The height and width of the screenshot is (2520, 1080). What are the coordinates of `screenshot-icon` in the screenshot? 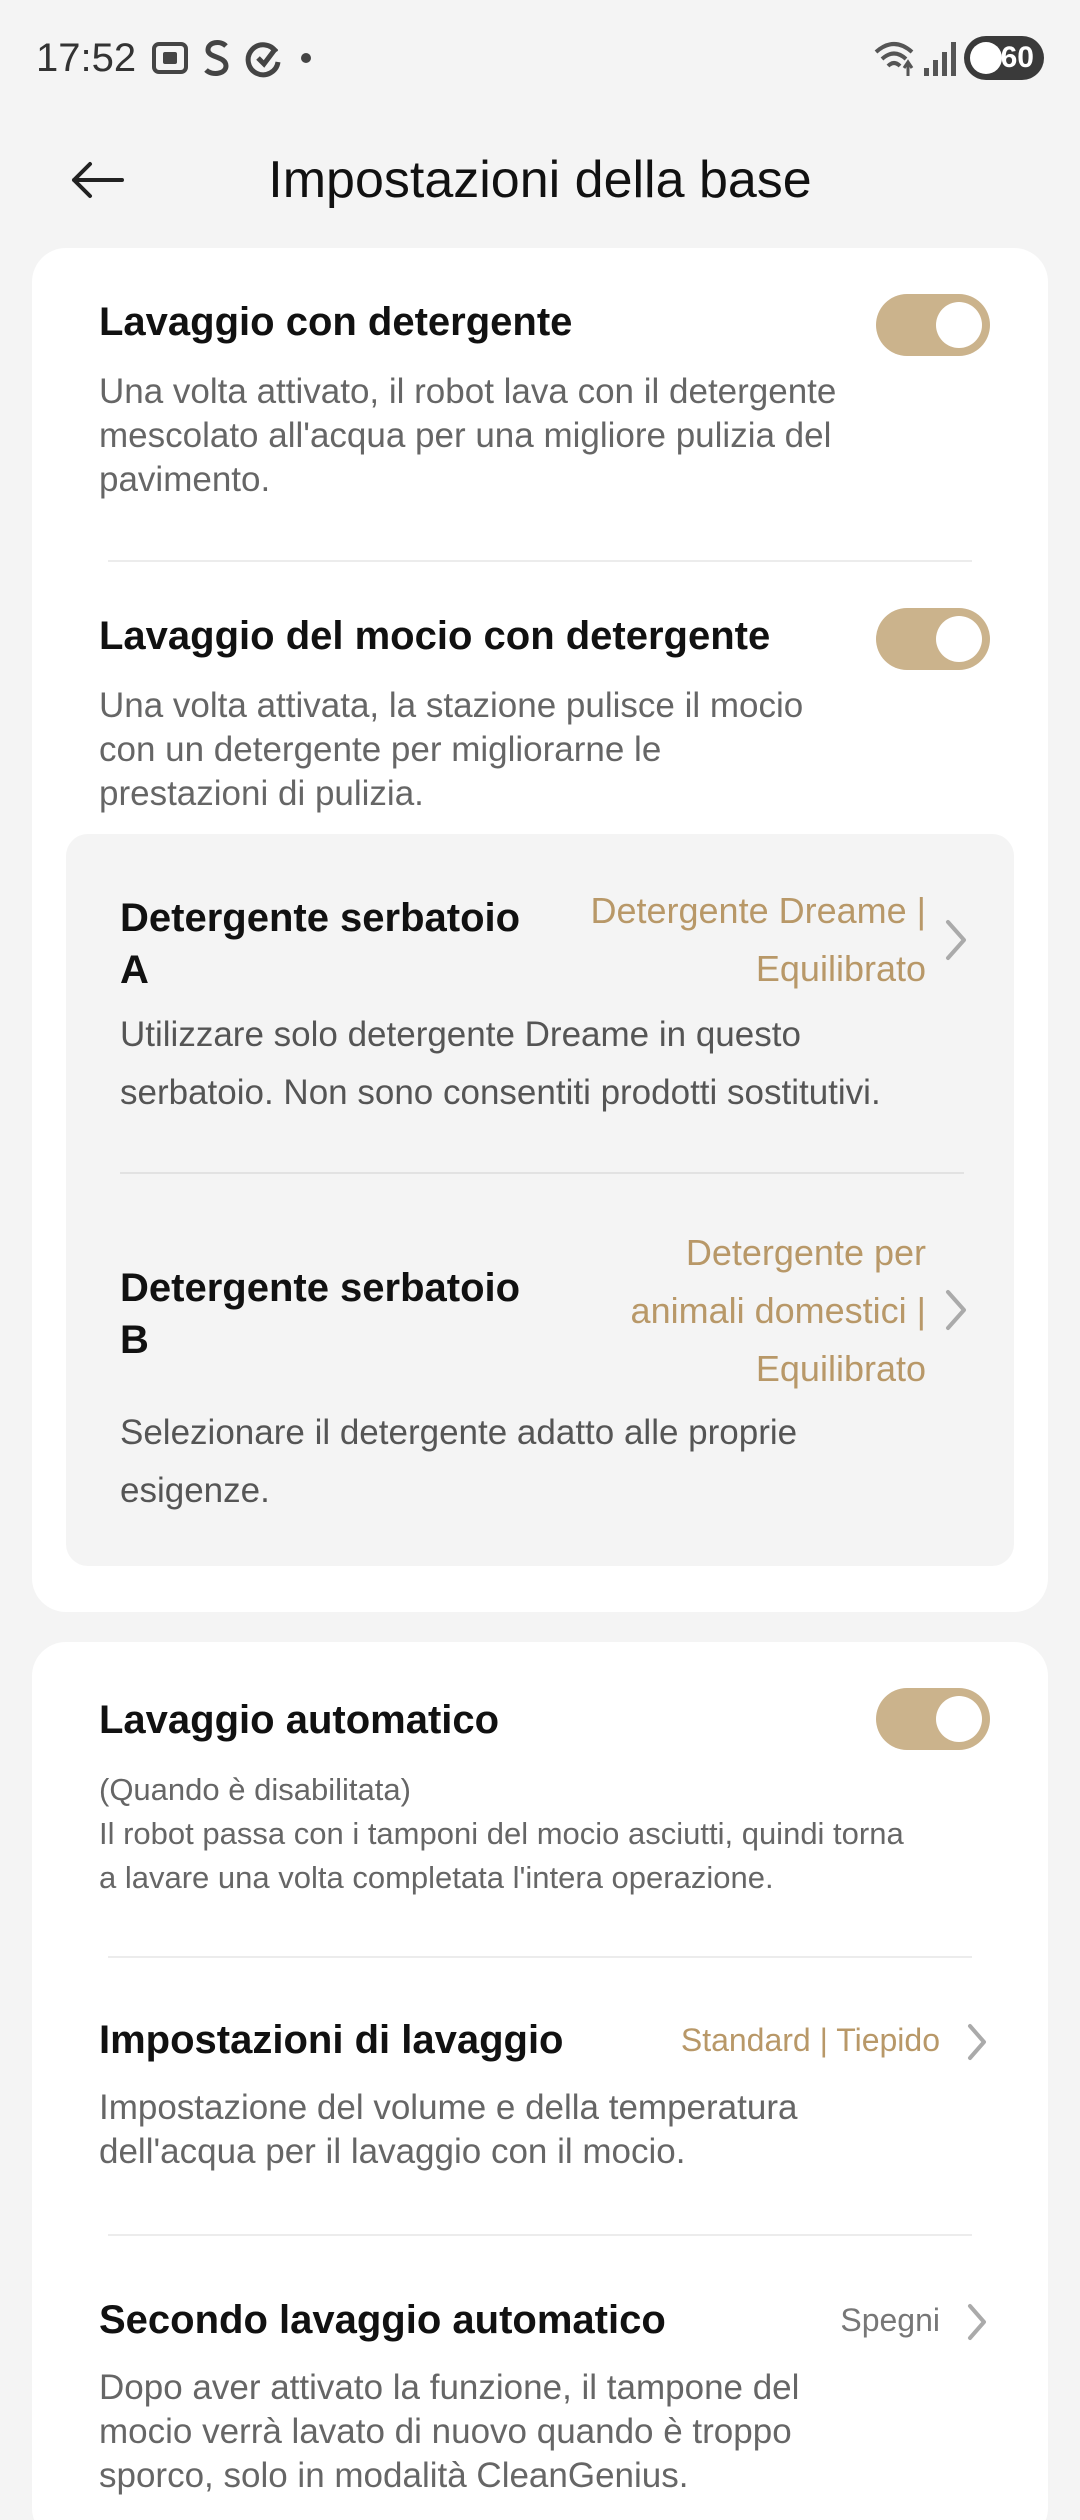 It's located at (170, 58).